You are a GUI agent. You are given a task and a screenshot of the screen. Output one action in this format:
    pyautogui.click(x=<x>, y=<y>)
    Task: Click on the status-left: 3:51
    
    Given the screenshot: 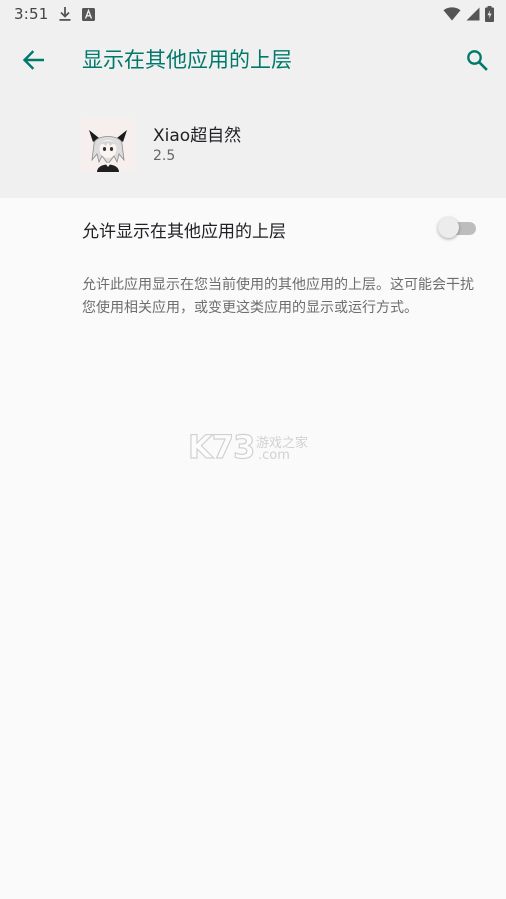 What is the action you would take?
    pyautogui.click(x=55, y=14)
    